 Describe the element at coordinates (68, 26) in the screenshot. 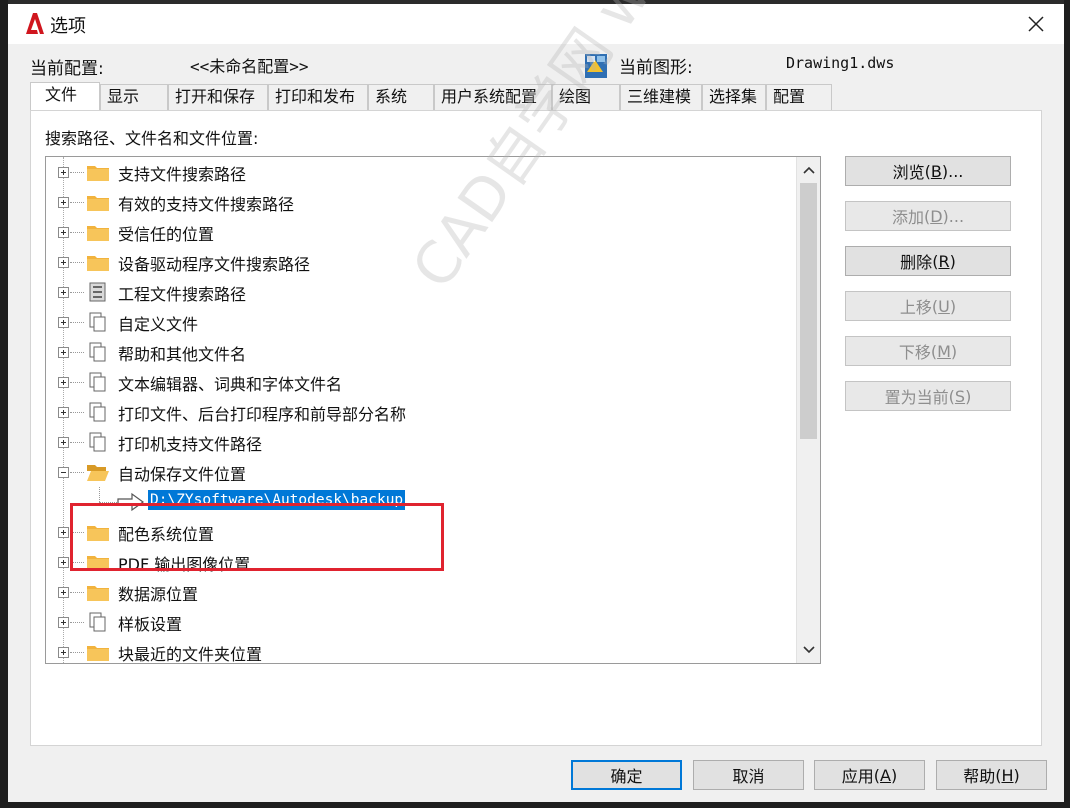

I see `window-title: 选项` at that location.